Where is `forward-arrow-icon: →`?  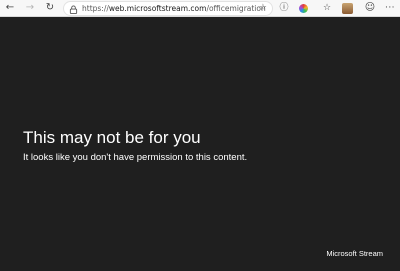
forward-arrow-icon: → is located at coordinates (30, 8).